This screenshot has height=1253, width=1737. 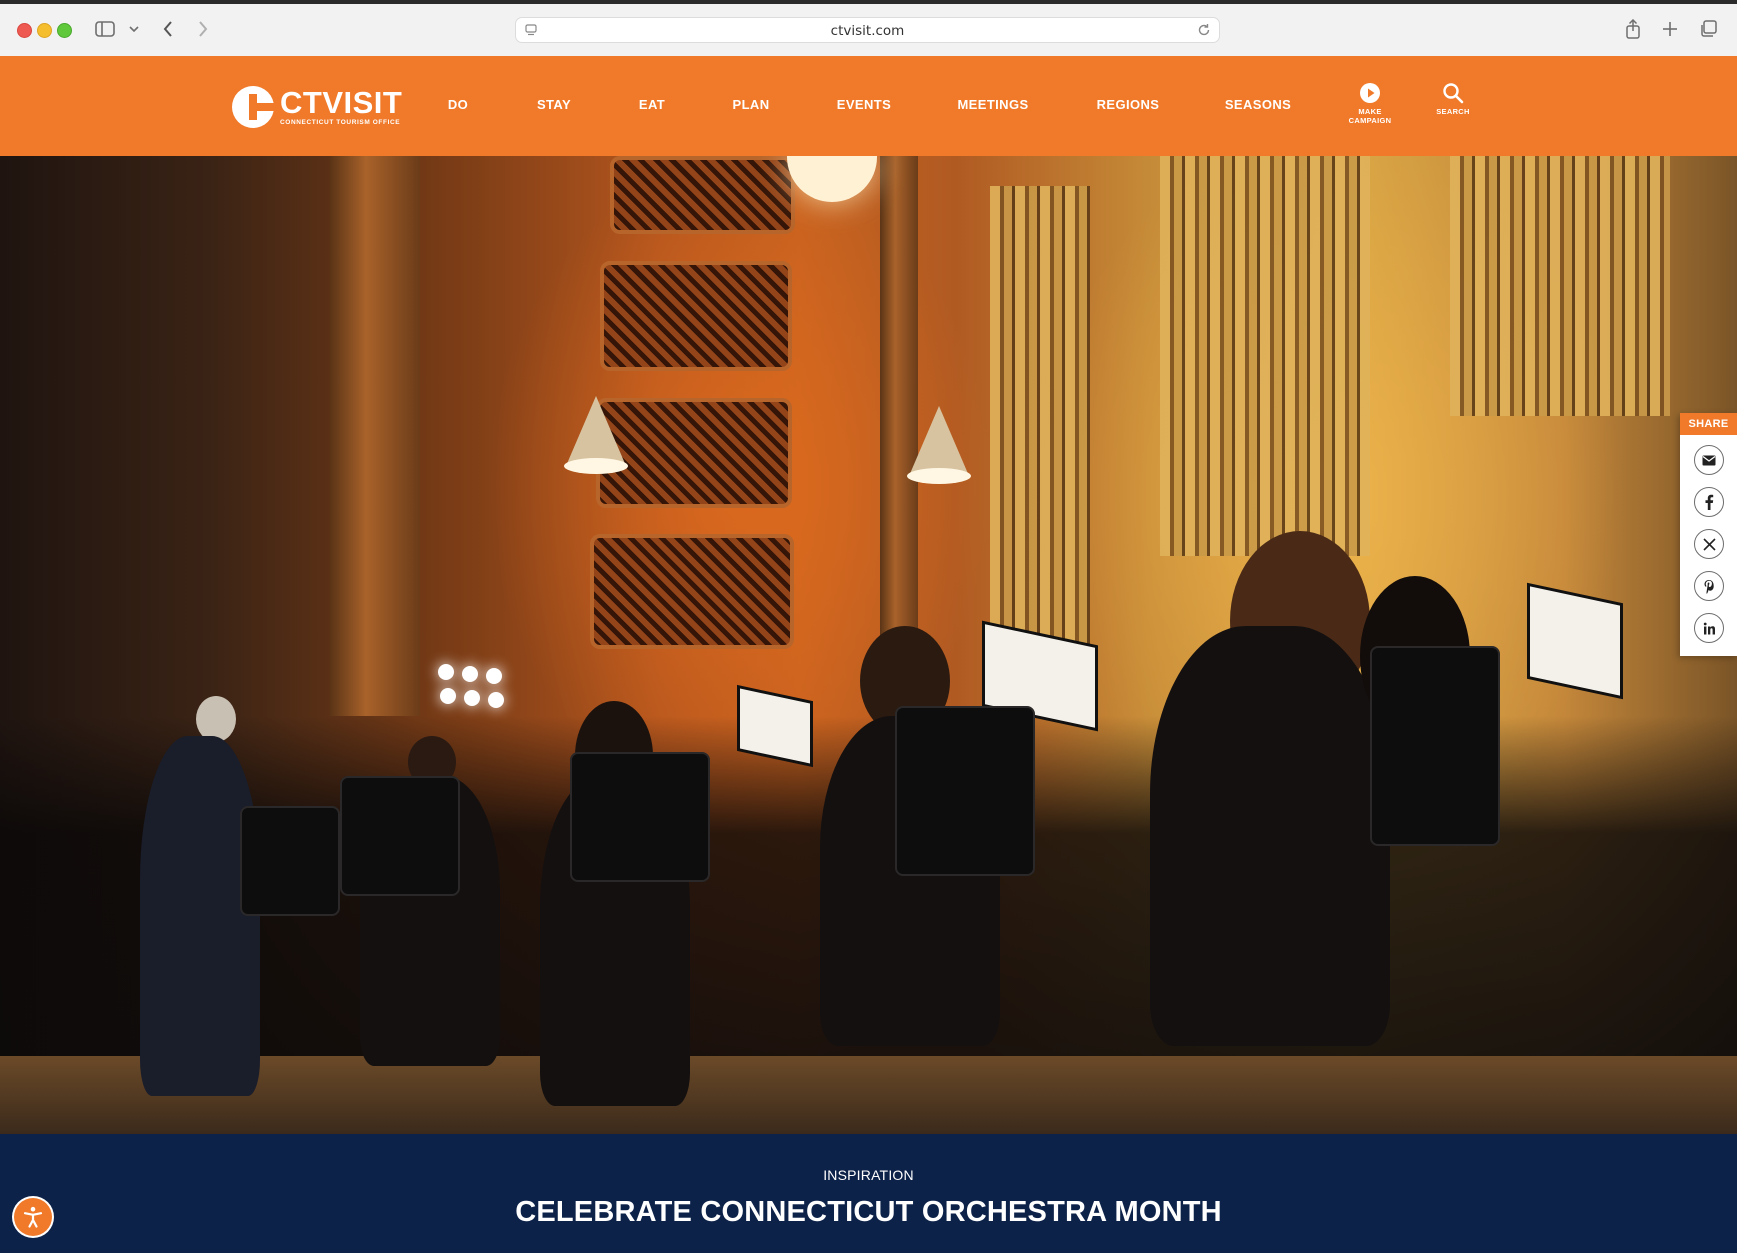 I want to click on conductor, so click(x=200, y=916).